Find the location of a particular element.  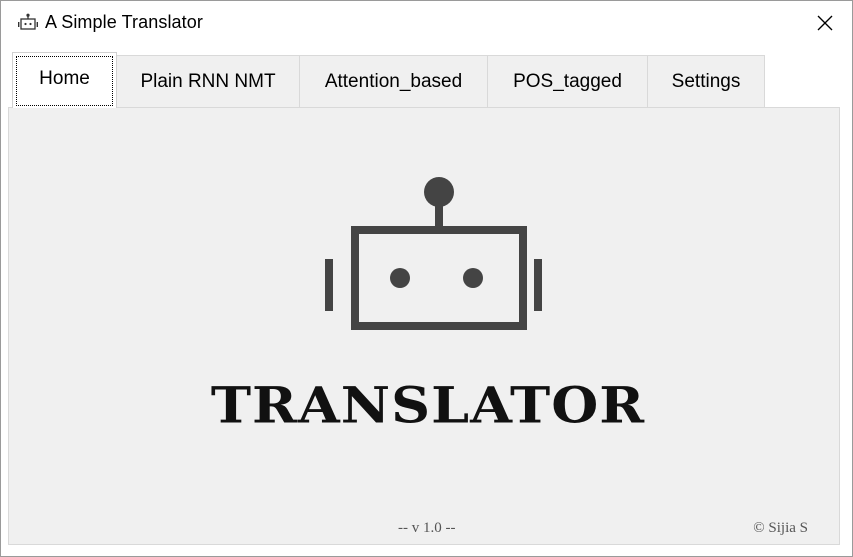

tab-label: Plain RNN NMT is located at coordinates (208, 81).